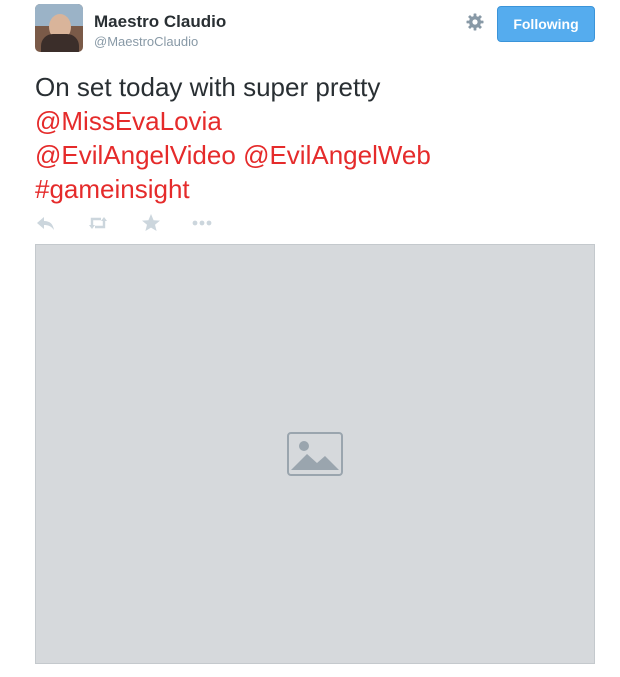 Image resolution: width=620 pixels, height=677 pixels. I want to click on hashtag-link: #gameinsight, so click(112, 189).